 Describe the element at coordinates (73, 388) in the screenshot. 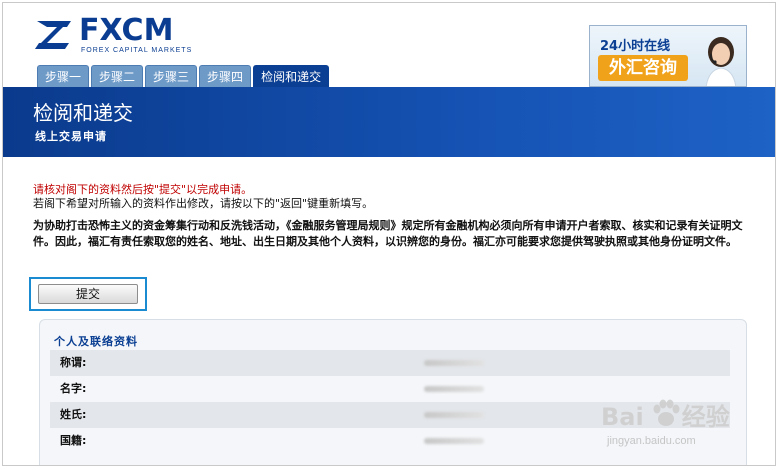

I see `info-label: 名字:` at that location.